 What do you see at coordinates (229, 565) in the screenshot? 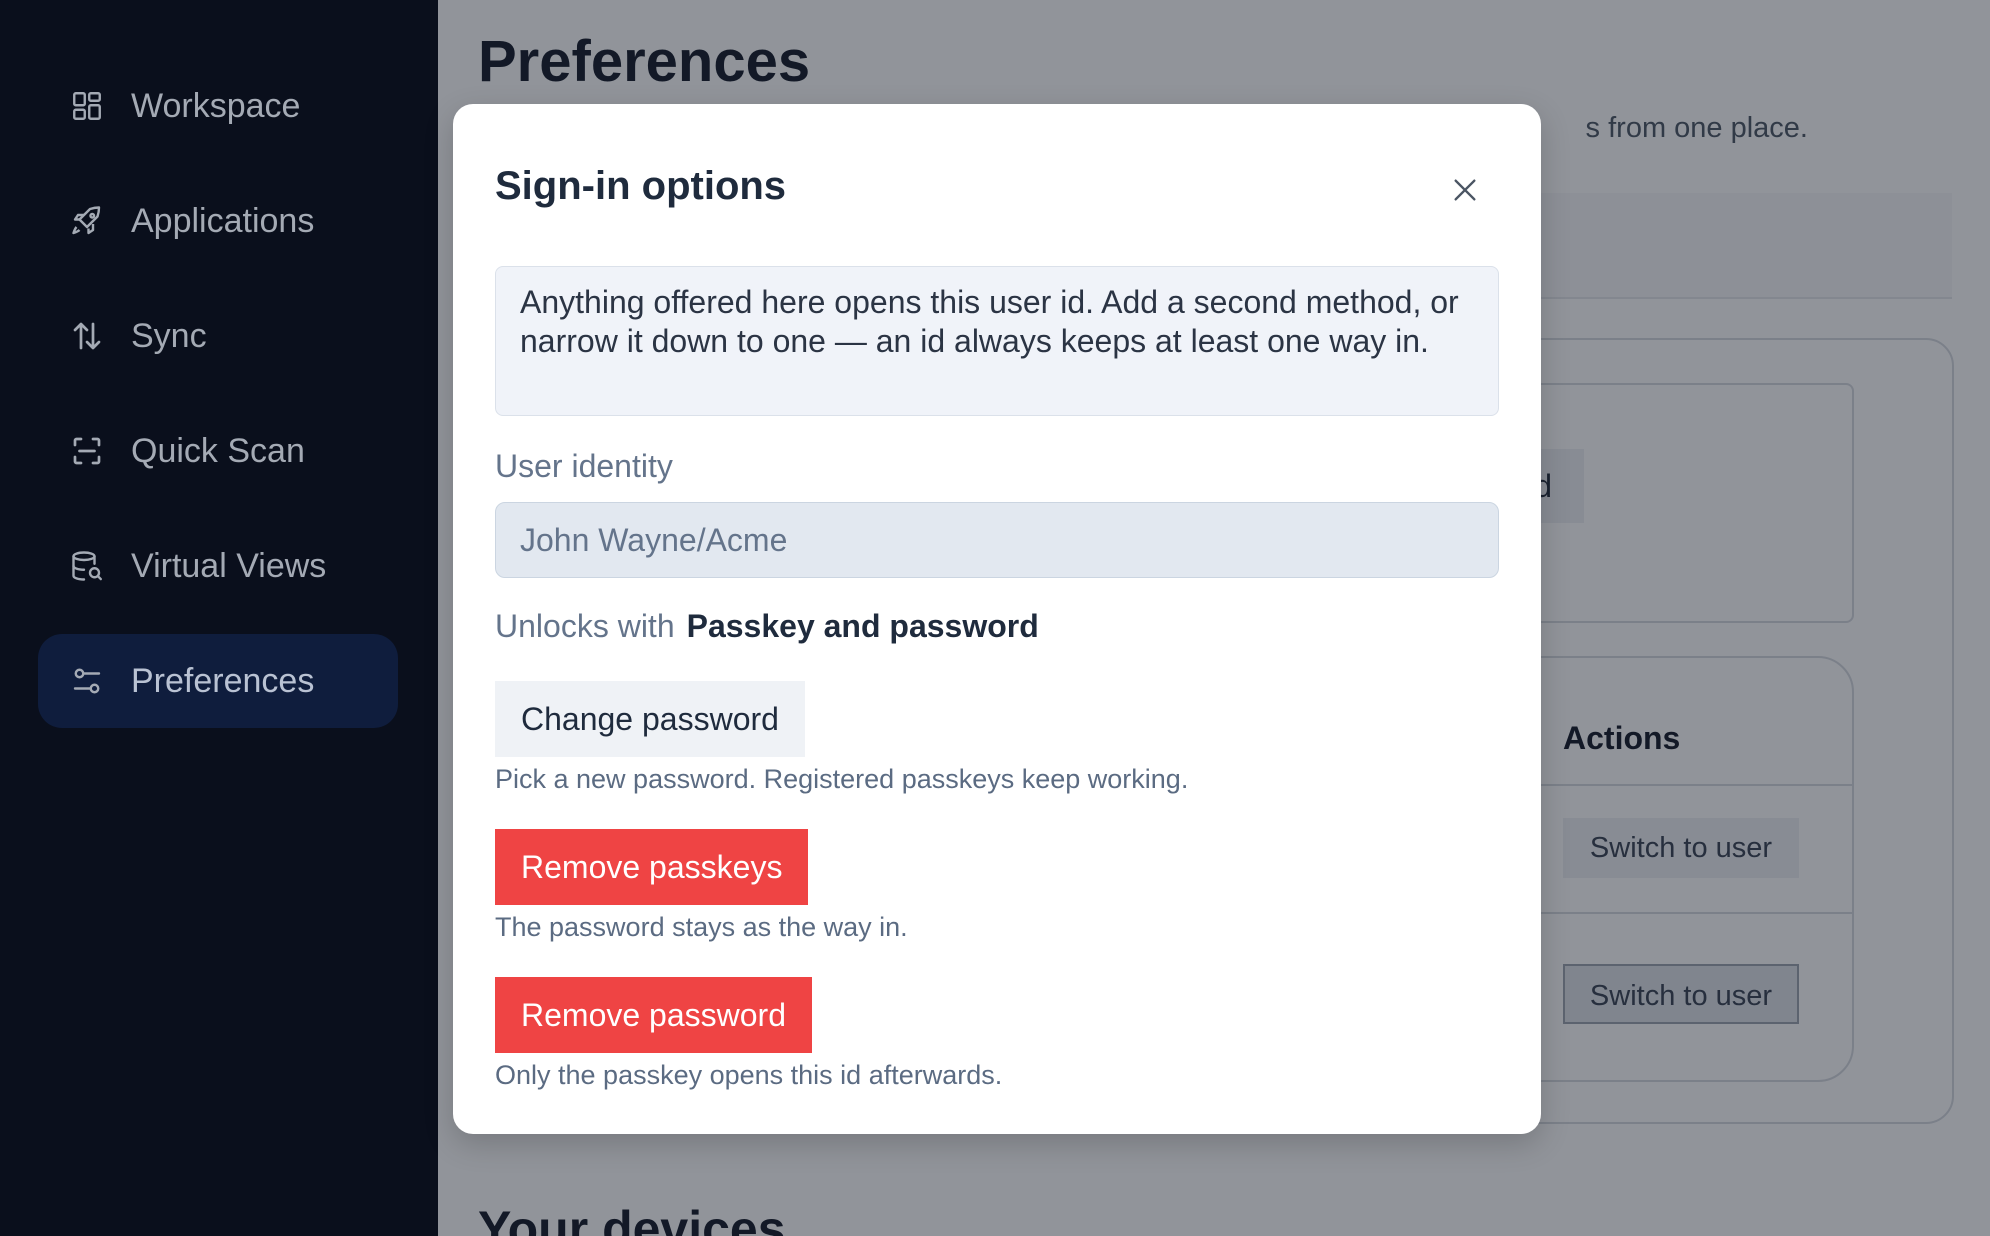
I see `sidebar-item-label: Virtual Views` at bounding box center [229, 565].